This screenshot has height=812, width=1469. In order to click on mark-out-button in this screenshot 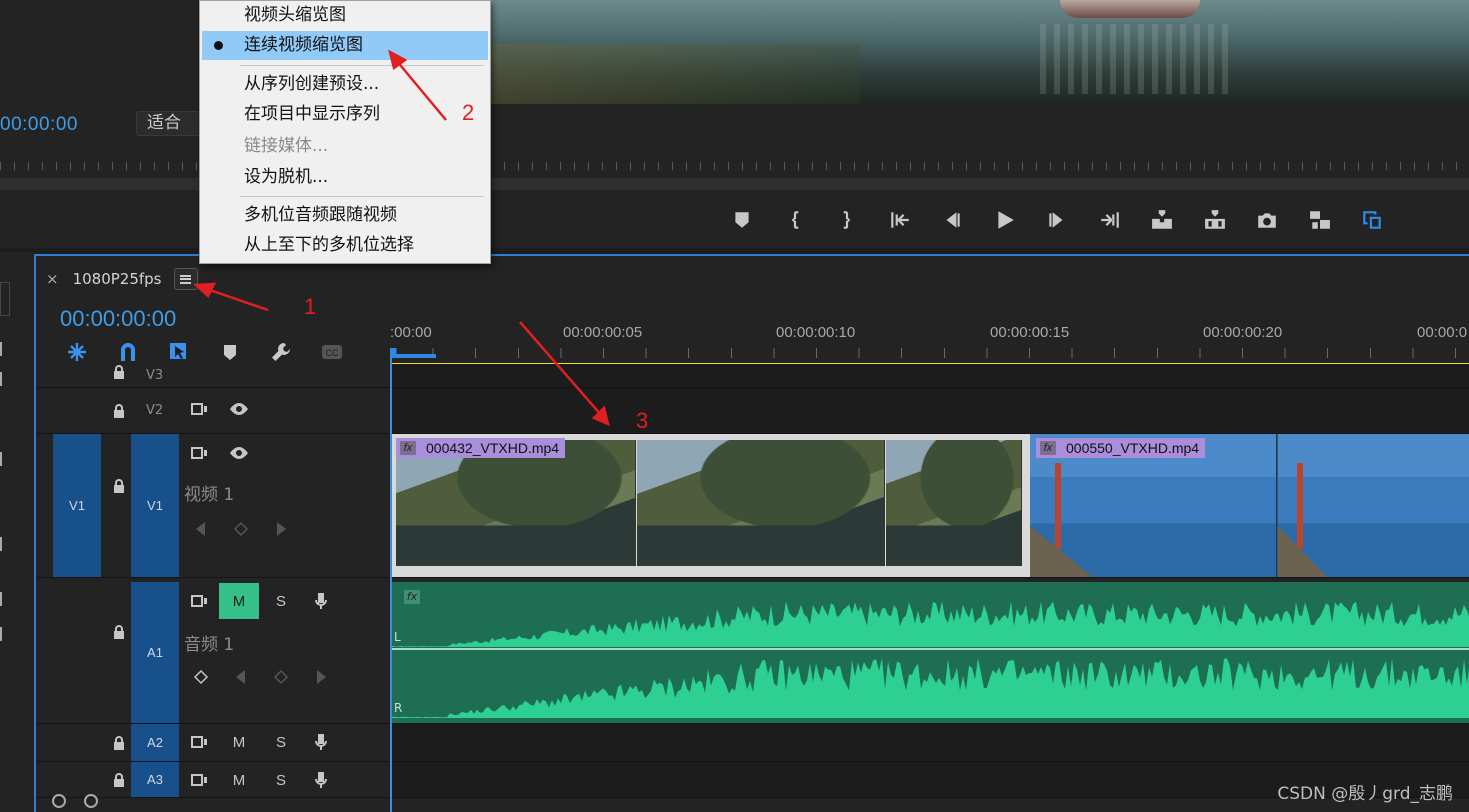, I will do `click(847, 220)`.